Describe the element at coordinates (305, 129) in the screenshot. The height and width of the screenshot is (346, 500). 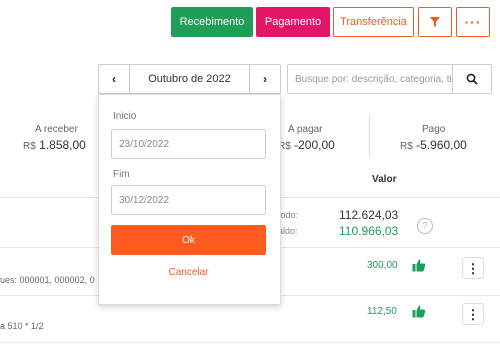
I see `a-pagar-label: A pagar` at that location.